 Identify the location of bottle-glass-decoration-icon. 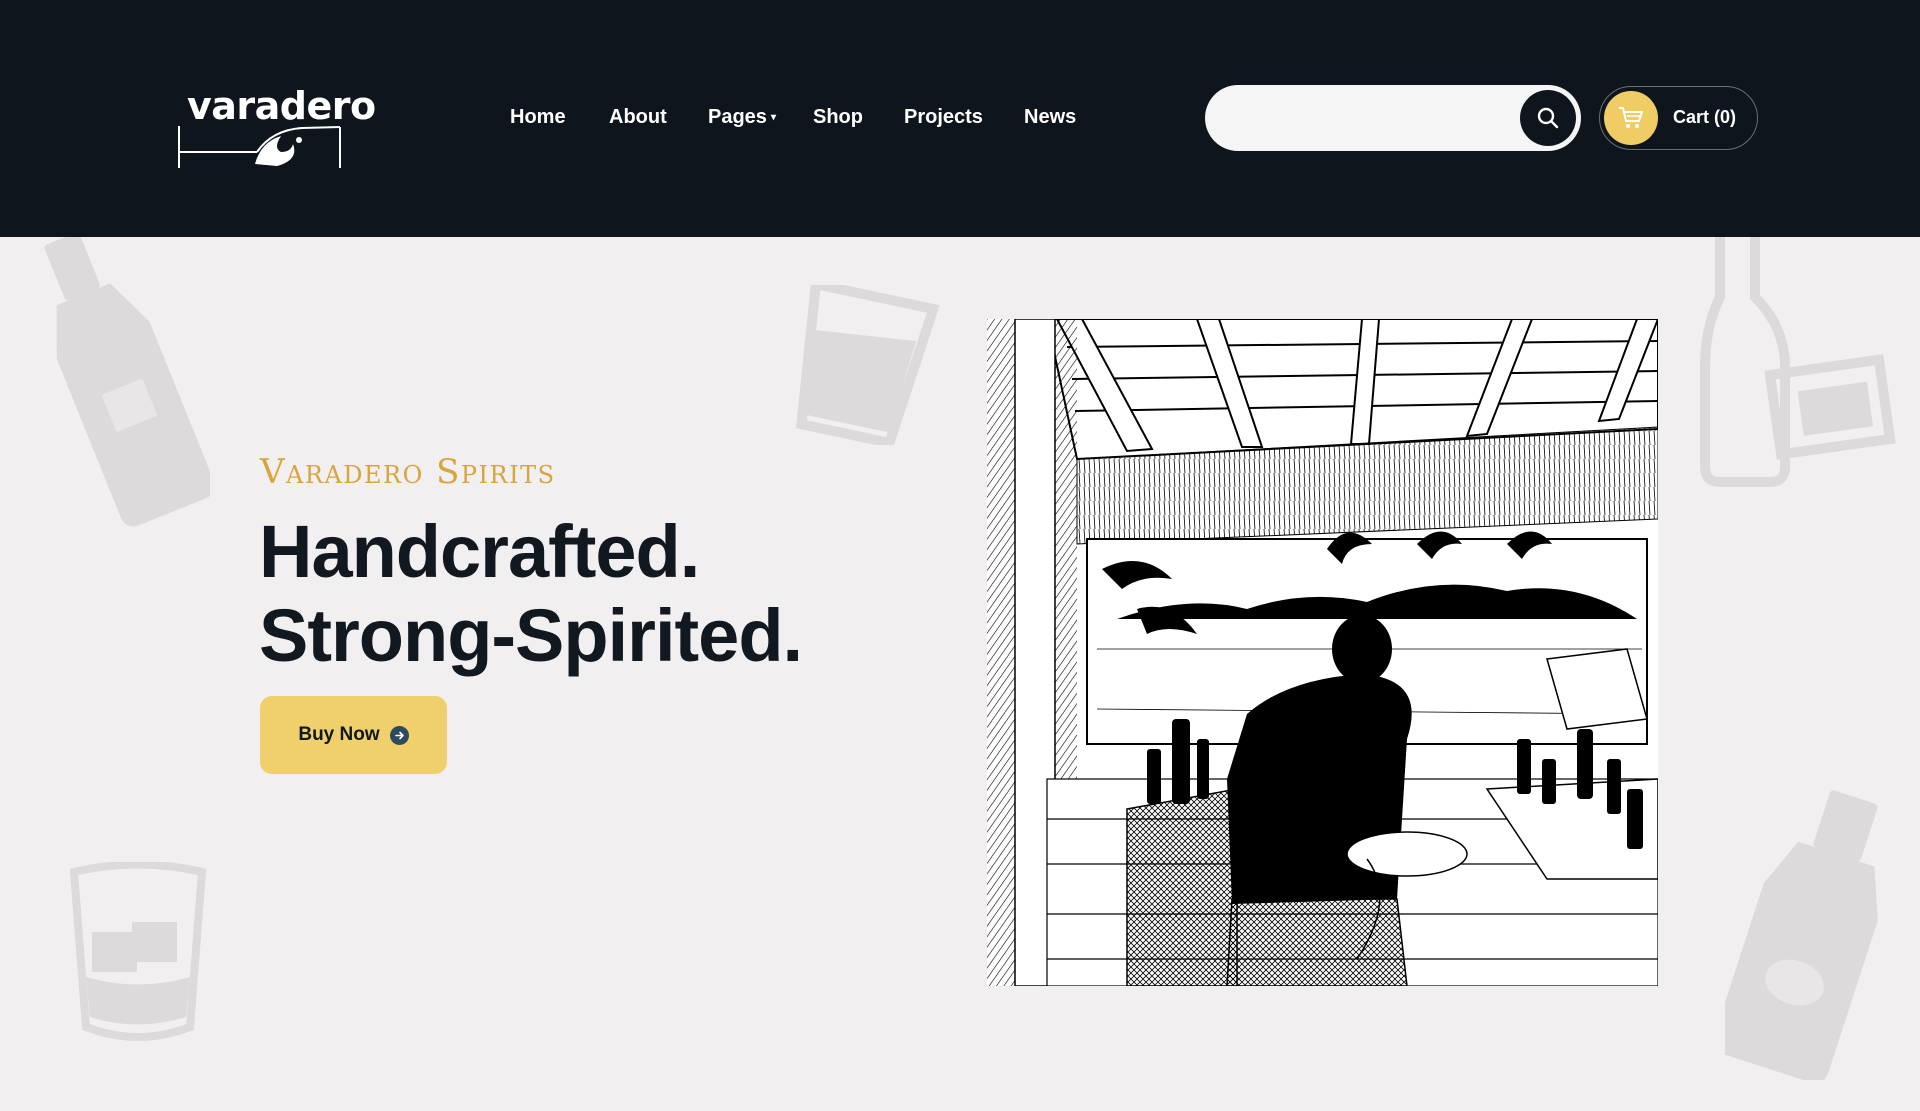
(1798, 362).